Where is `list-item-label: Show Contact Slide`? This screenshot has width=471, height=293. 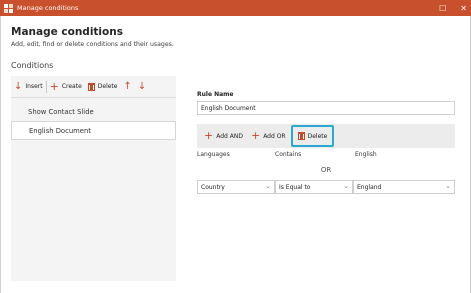 list-item-label: Show Contact Slide is located at coordinates (61, 111).